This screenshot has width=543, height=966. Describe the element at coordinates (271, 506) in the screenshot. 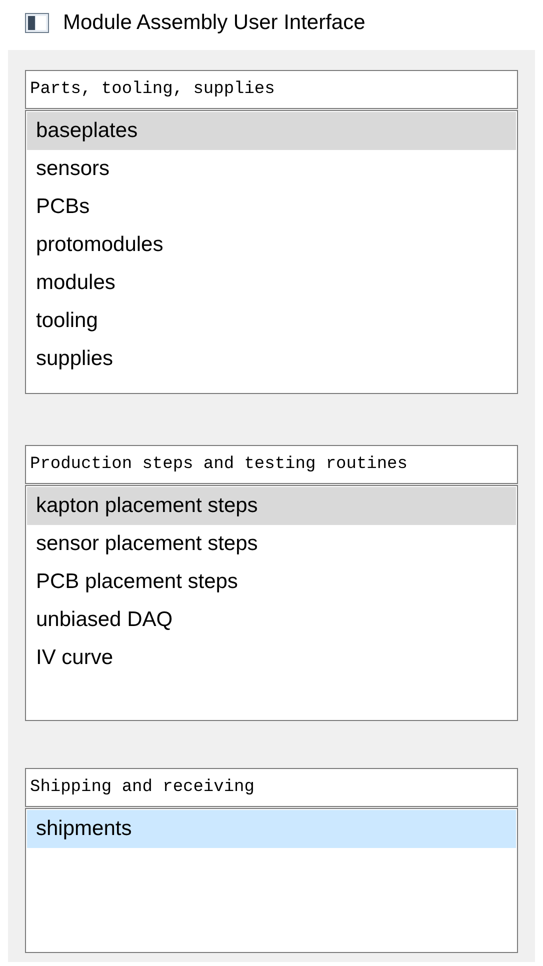

I see `list-item: kapton placement steps` at that location.